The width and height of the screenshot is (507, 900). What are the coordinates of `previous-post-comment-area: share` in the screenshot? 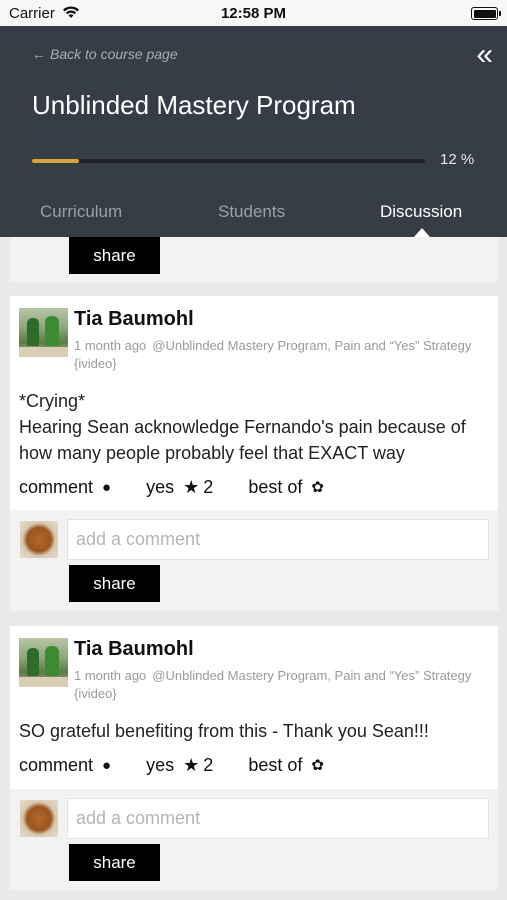 It's located at (254, 259).